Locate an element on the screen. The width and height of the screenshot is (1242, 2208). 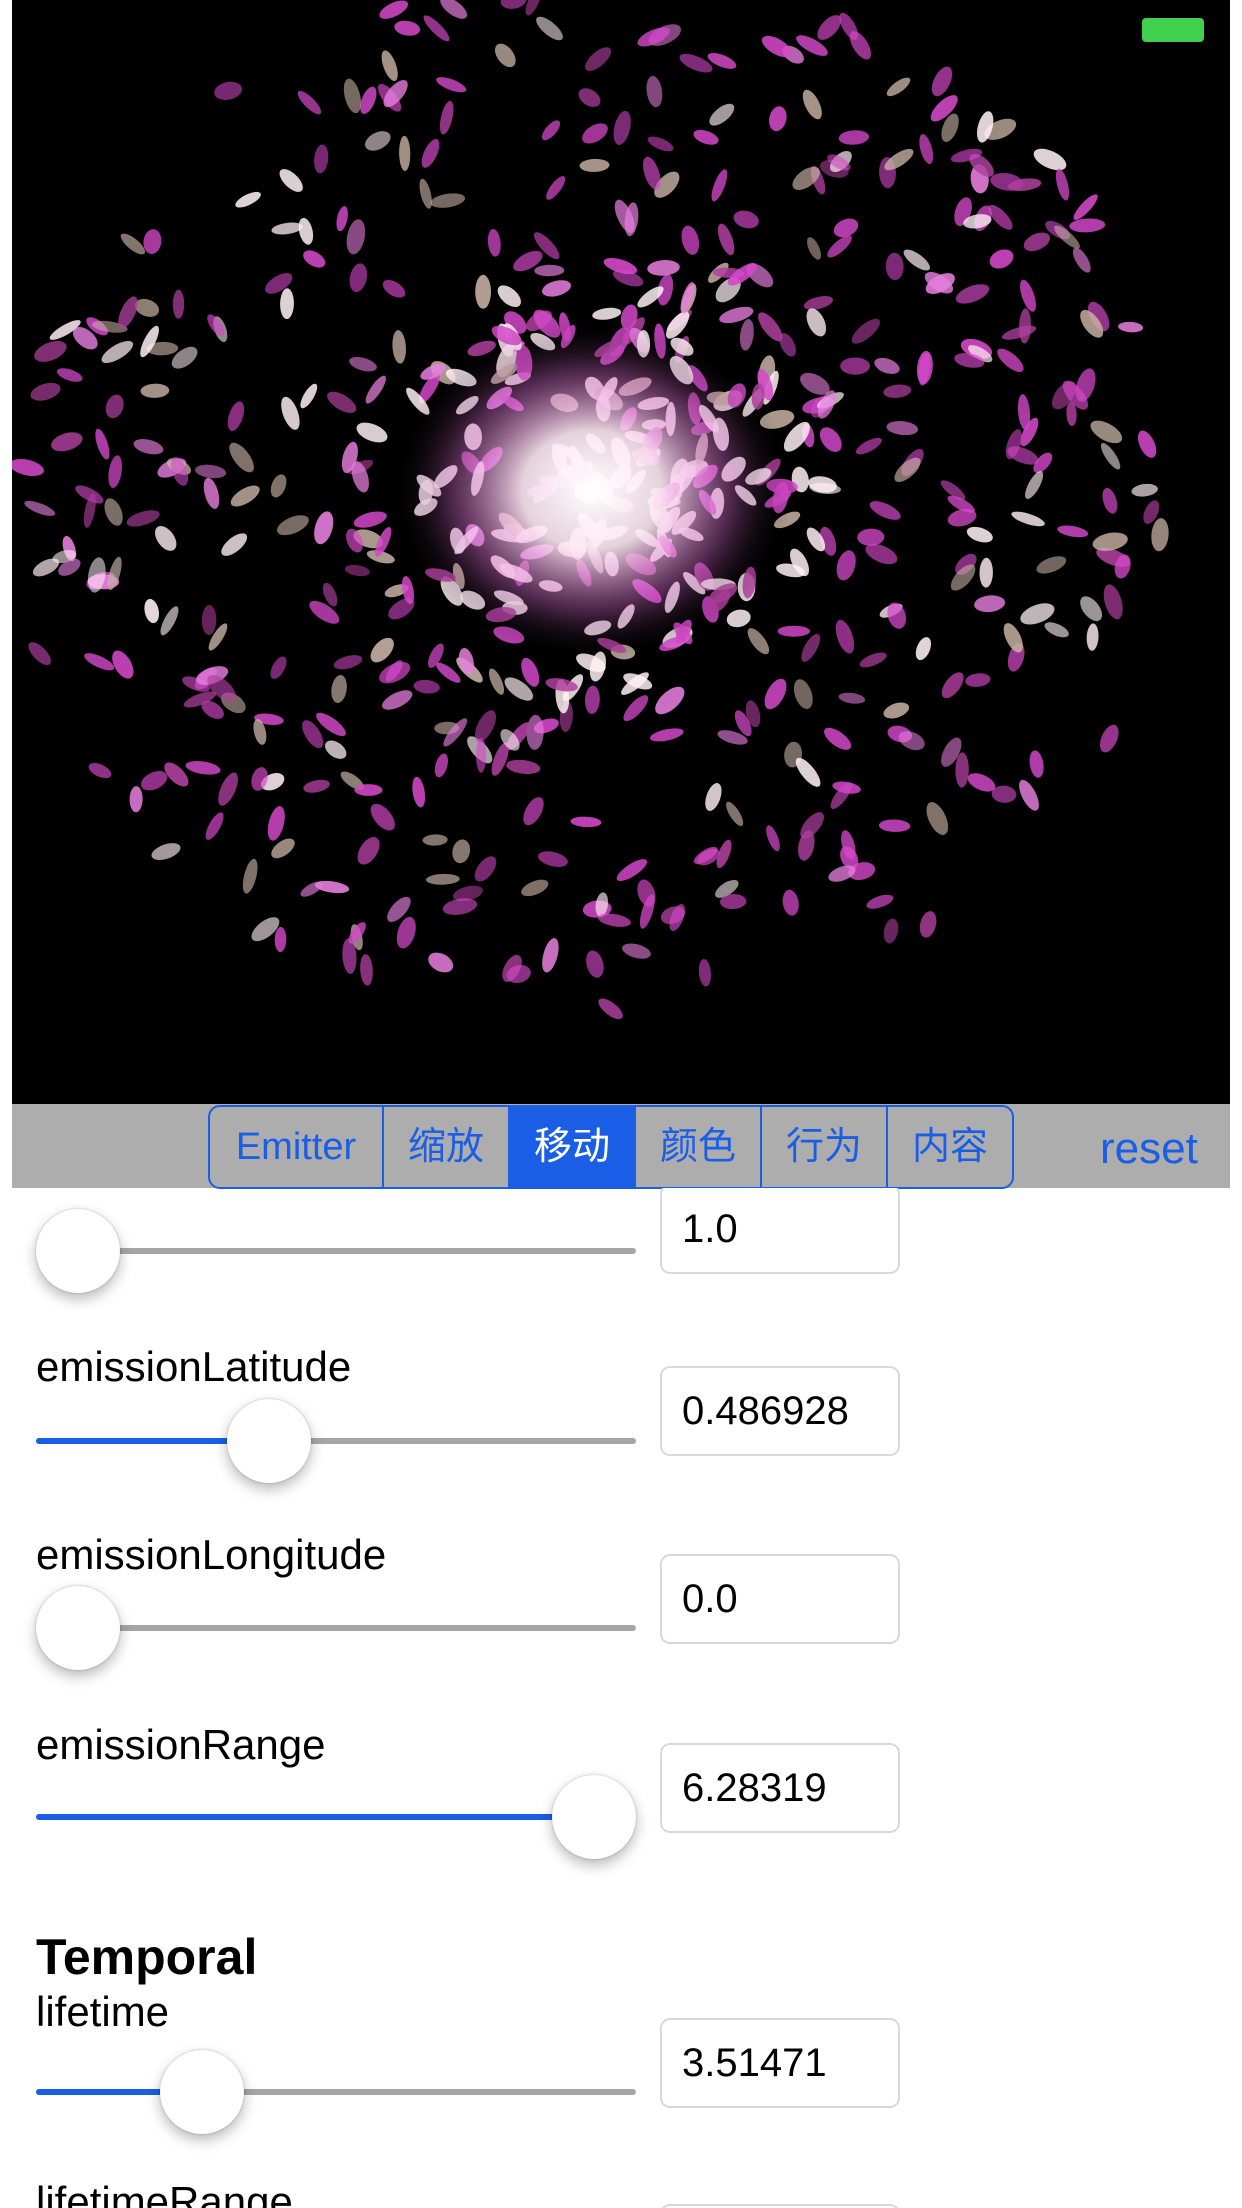
emission-latitude-slider-fill is located at coordinates (147, 1441).